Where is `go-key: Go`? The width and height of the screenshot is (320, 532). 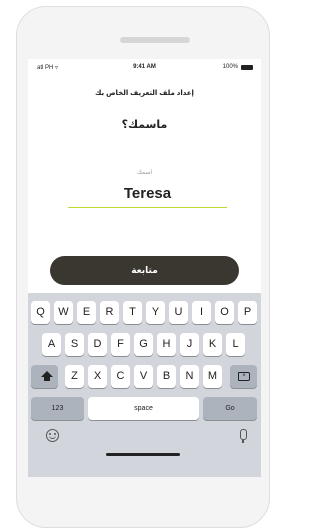 go-key: Go is located at coordinates (230, 408).